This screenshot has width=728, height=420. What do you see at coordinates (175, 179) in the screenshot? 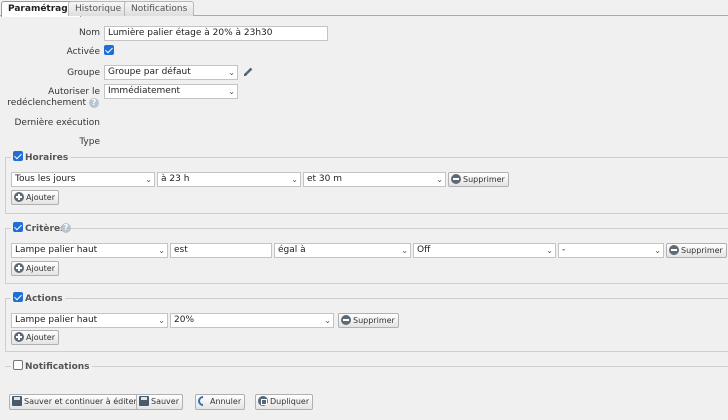
I see `schedule-hour-value: à 23 h` at bounding box center [175, 179].